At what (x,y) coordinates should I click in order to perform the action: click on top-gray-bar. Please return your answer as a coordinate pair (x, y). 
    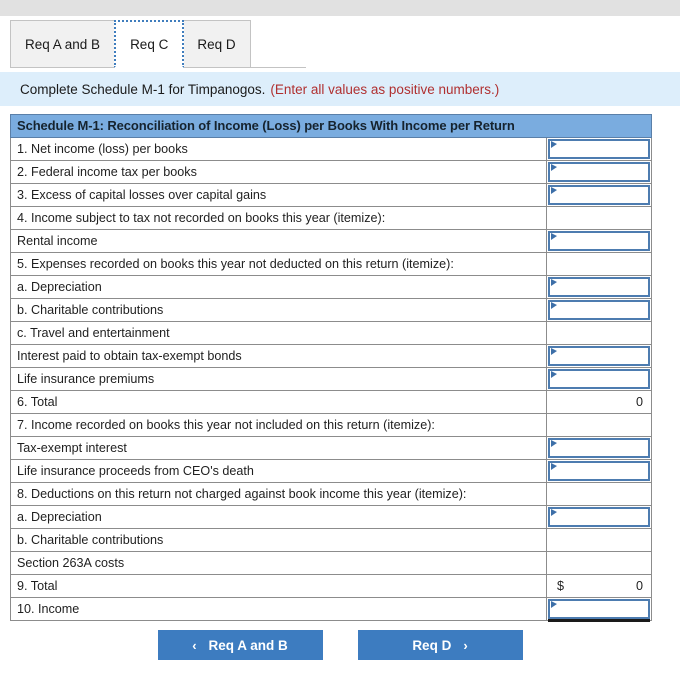
    Looking at the image, I should click on (340, 8).